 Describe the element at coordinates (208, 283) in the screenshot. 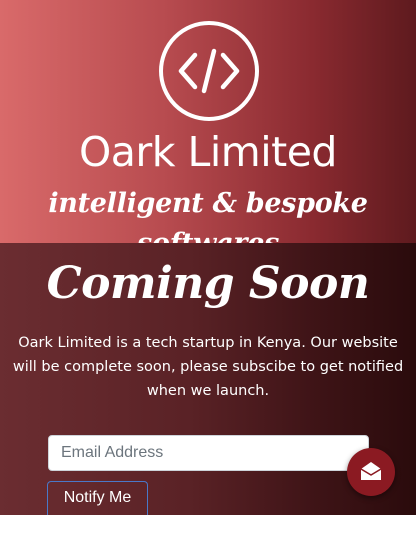

I see `page-title: Coming Soon` at that location.